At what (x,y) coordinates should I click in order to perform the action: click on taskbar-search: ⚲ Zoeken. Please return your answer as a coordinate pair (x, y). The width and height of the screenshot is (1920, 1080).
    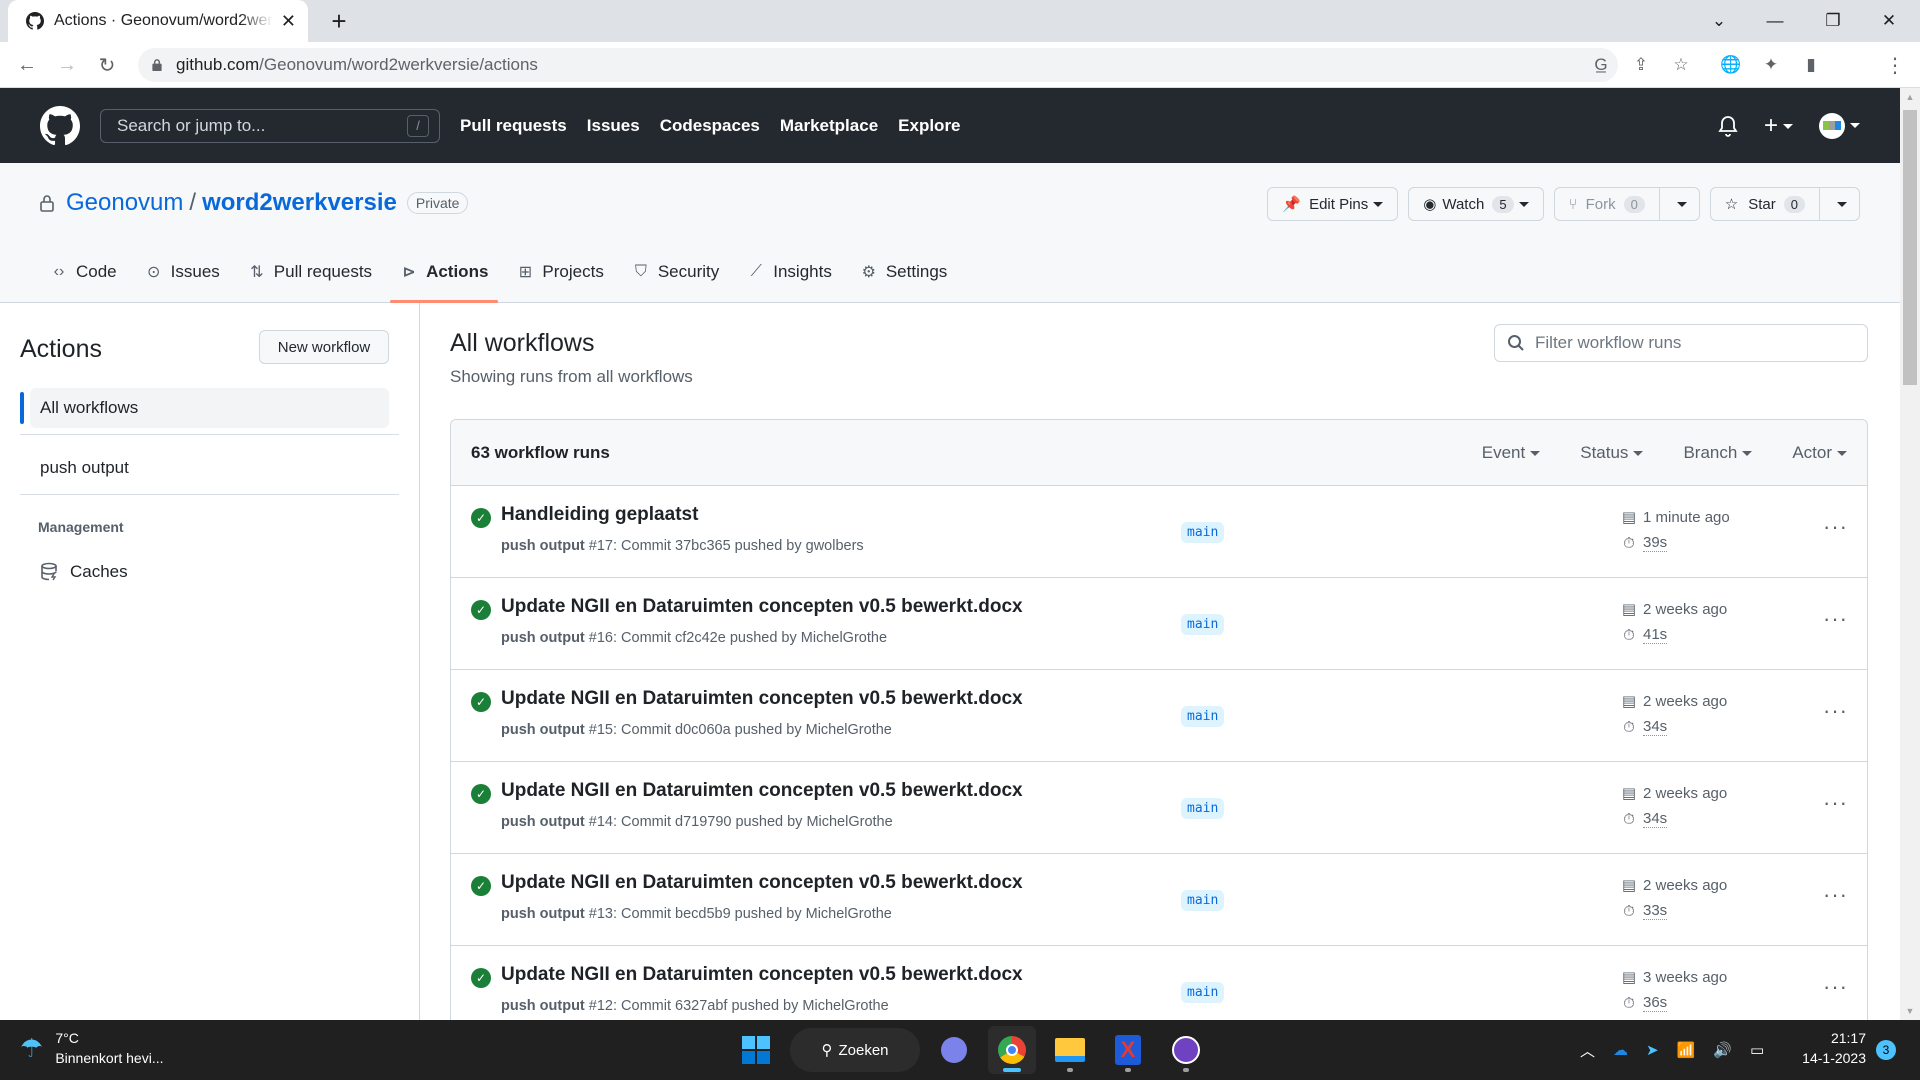
    Looking at the image, I should click on (855, 1050).